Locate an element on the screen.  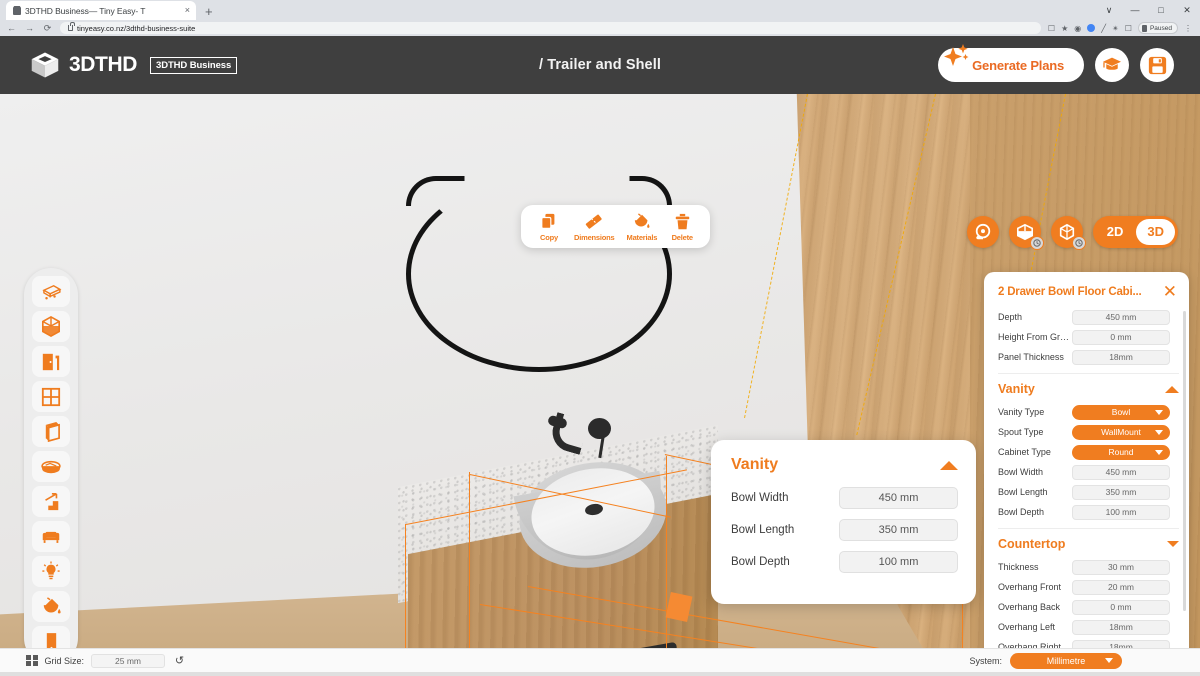
sidebar-item-stairs-tool is located at coordinates (51, 501).